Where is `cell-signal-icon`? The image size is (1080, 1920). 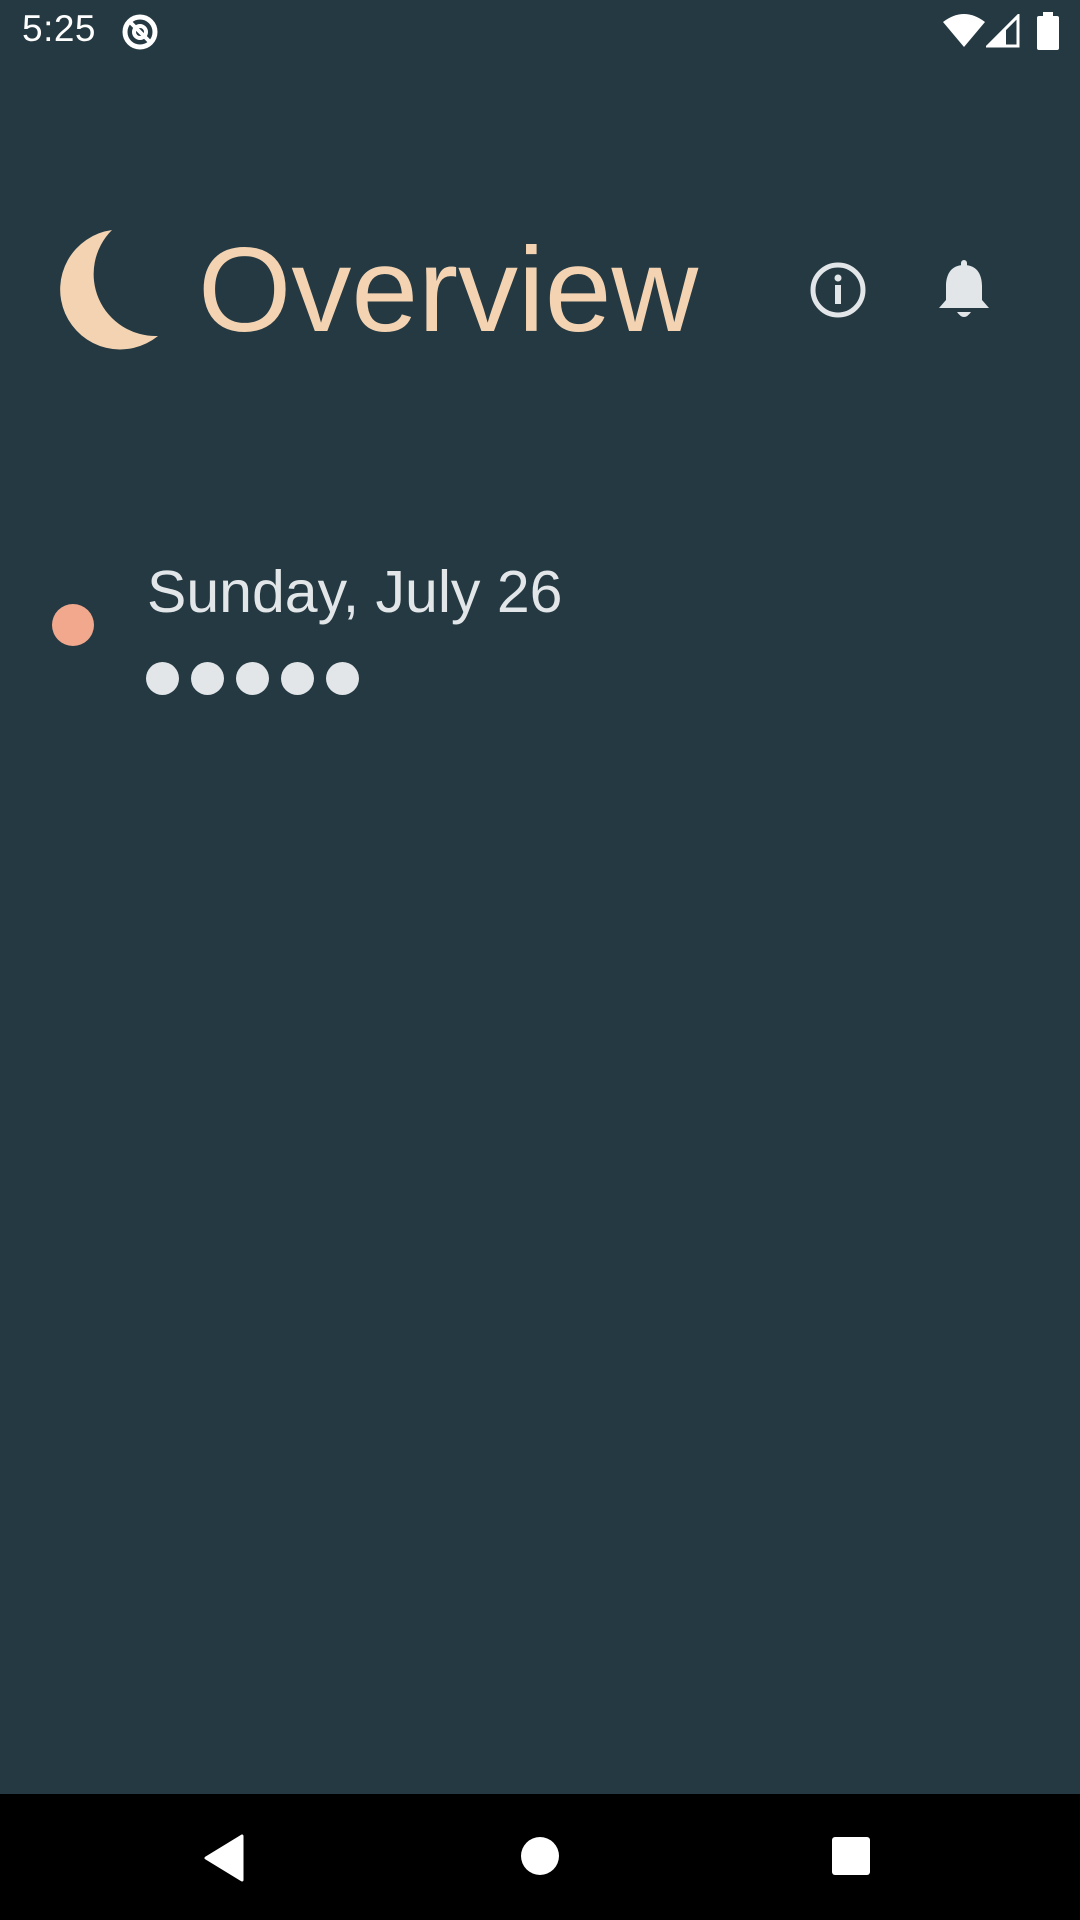 cell-signal-icon is located at coordinates (1003, 31).